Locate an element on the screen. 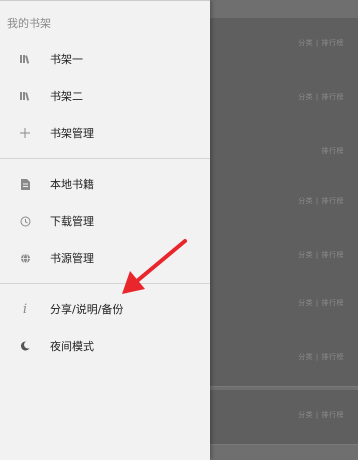  drawer-item-bookshelf-2: 书架二 is located at coordinates (105, 96).